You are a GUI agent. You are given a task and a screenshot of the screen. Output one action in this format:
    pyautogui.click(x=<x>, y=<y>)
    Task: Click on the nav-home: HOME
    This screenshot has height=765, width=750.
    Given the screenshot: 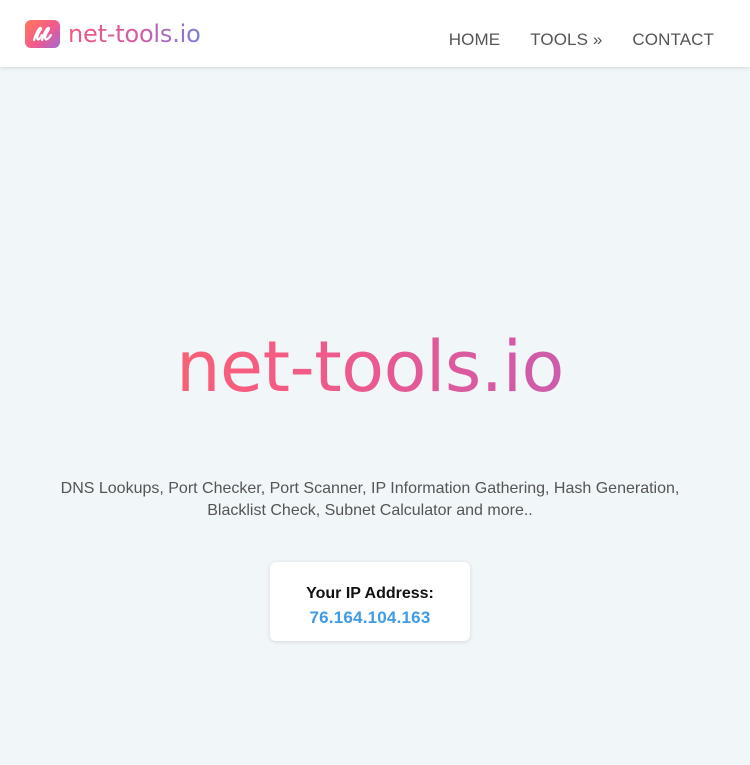 What is the action you would take?
    pyautogui.click(x=474, y=40)
    